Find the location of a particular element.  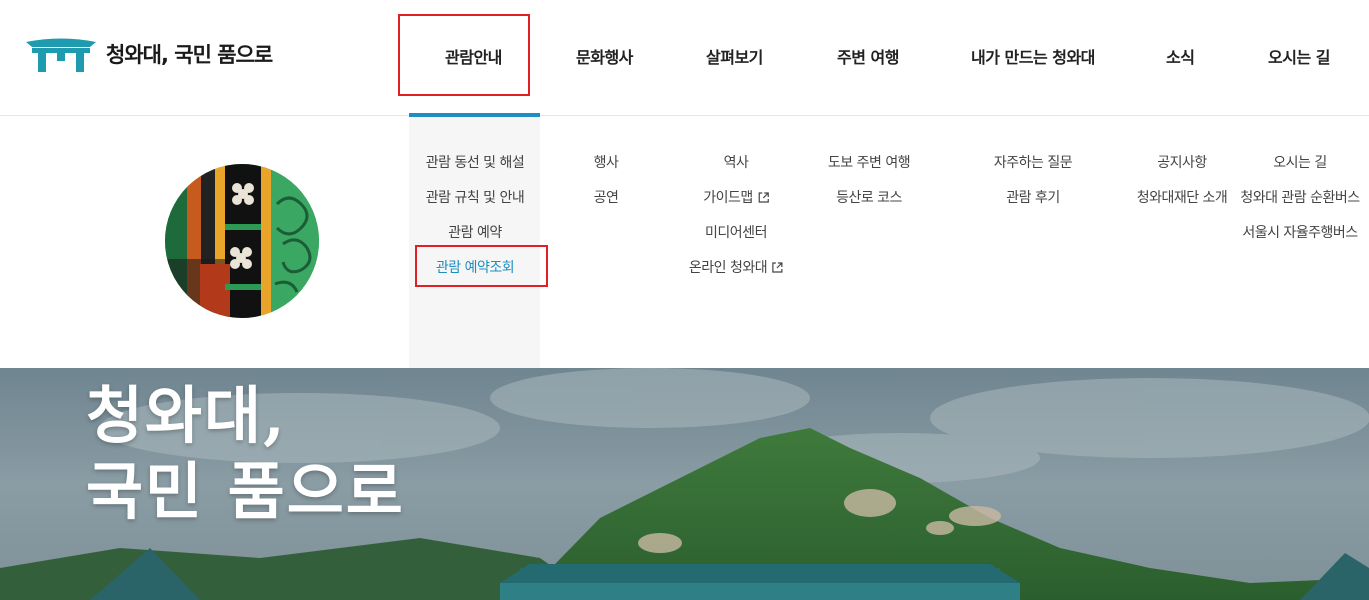

submenu-hiking-course: 등산로 코스 is located at coordinates (869, 197).